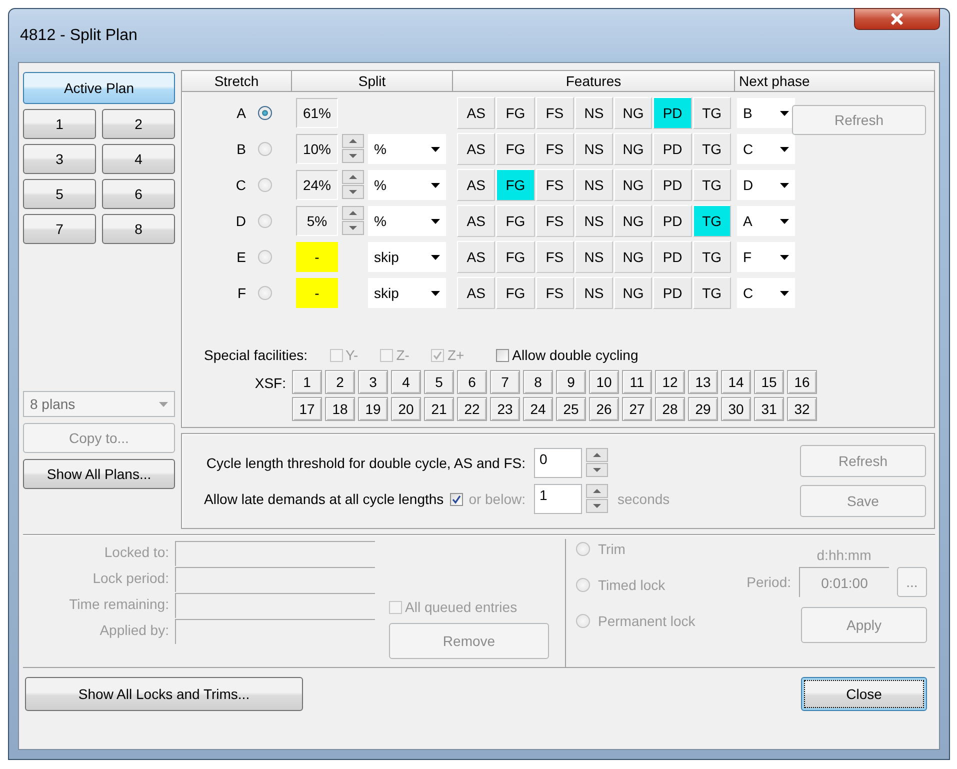 This screenshot has height=769, width=957. Describe the element at coordinates (317, 149) in the screenshot. I see `split-field: 10%` at that location.